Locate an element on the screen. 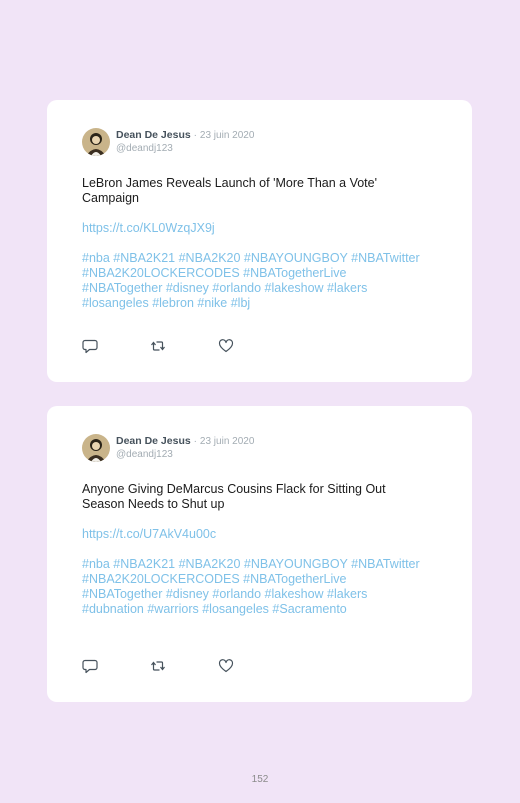 Image resolution: width=520 pixels, height=803 pixels. tweet-link: https://t.co/U7AkV4u00c is located at coordinates (262, 534).